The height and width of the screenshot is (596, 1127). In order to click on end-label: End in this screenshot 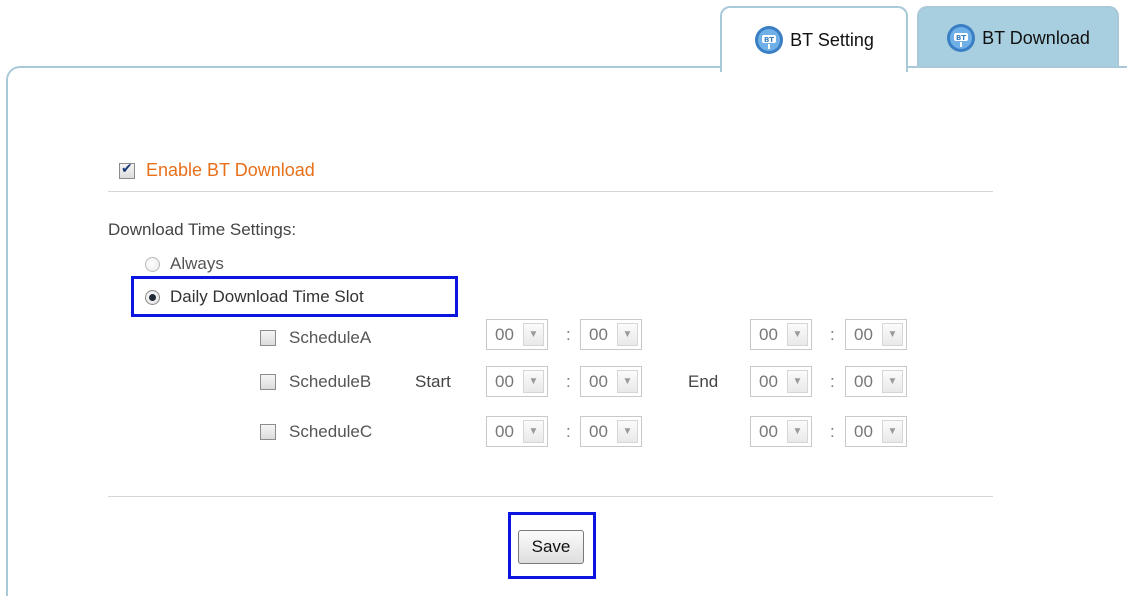, I will do `click(703, 381)`.